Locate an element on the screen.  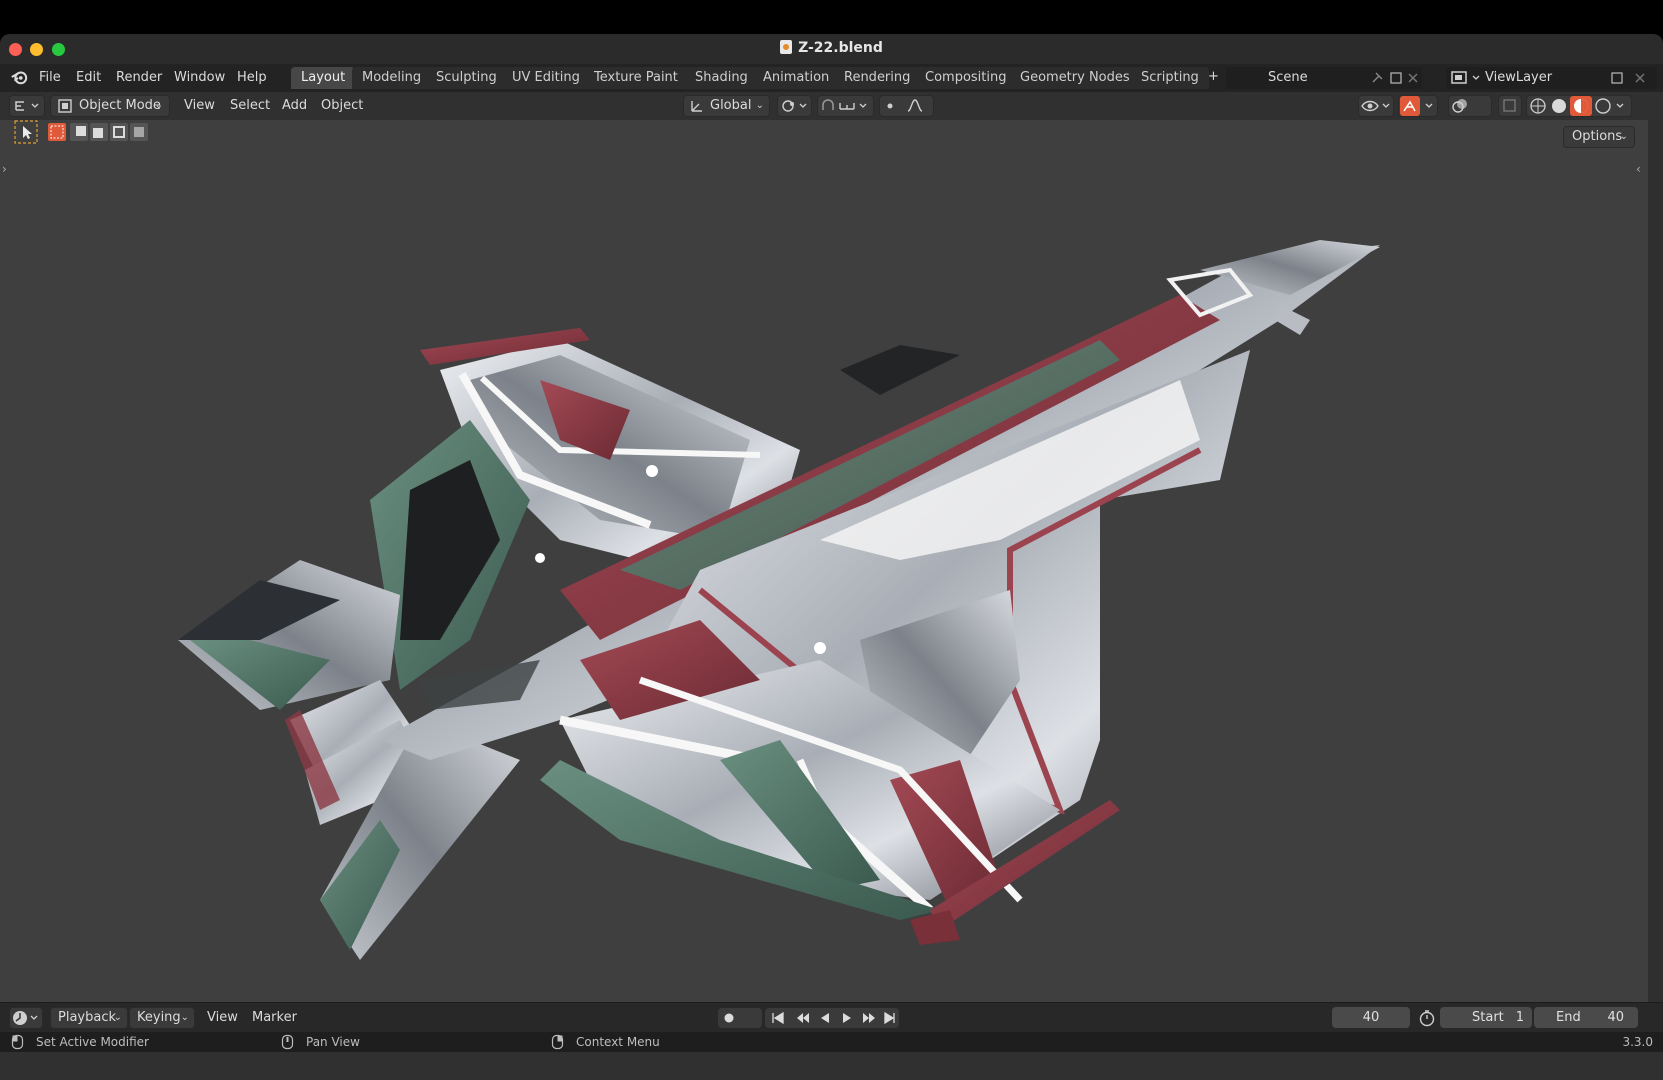
options-label: Options is located at coordinates (1597, 136).